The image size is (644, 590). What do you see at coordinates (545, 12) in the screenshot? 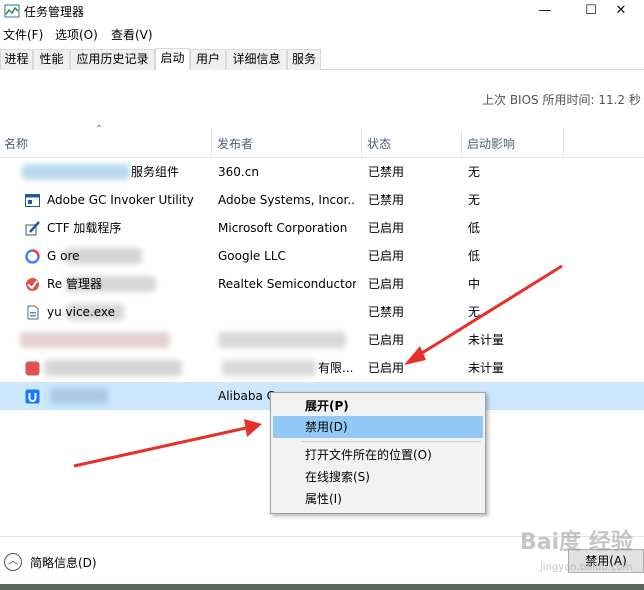
I see `minimize-button: —` at bounding box center [545, 12].